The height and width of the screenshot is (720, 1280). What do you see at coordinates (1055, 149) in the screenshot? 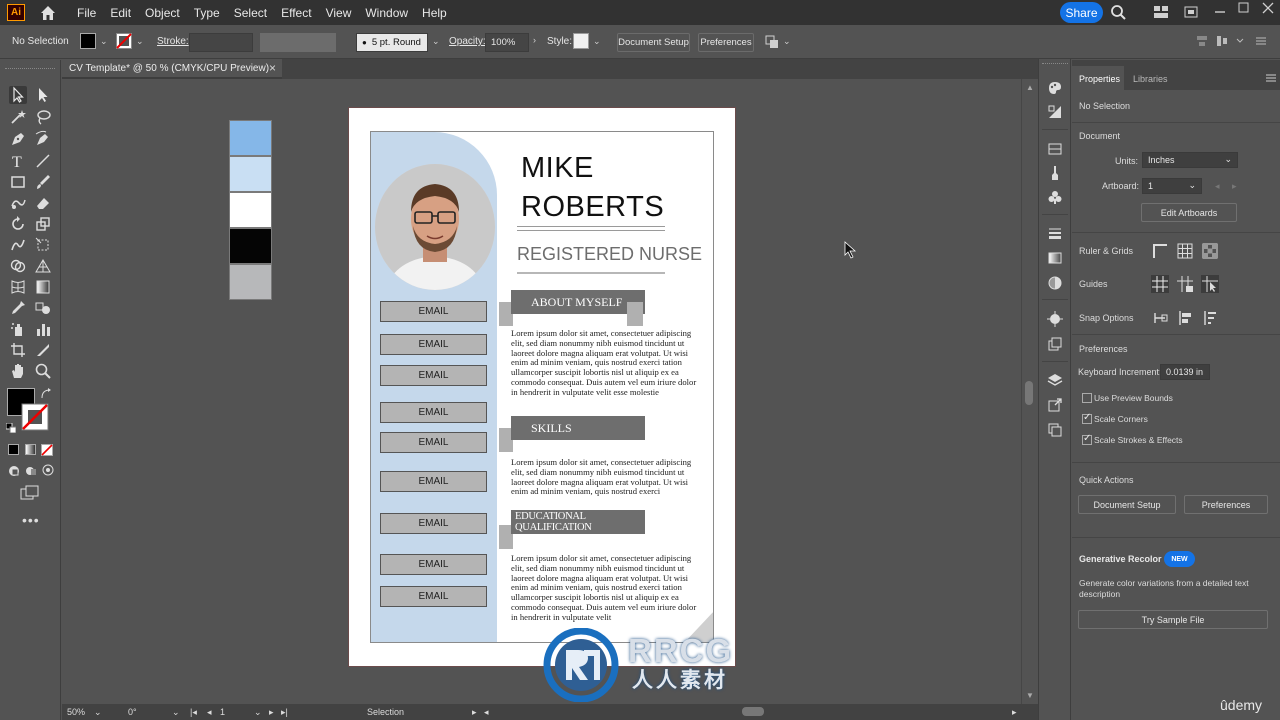
I see `swatches-panel-icon` at bounding box center [1055, 149].